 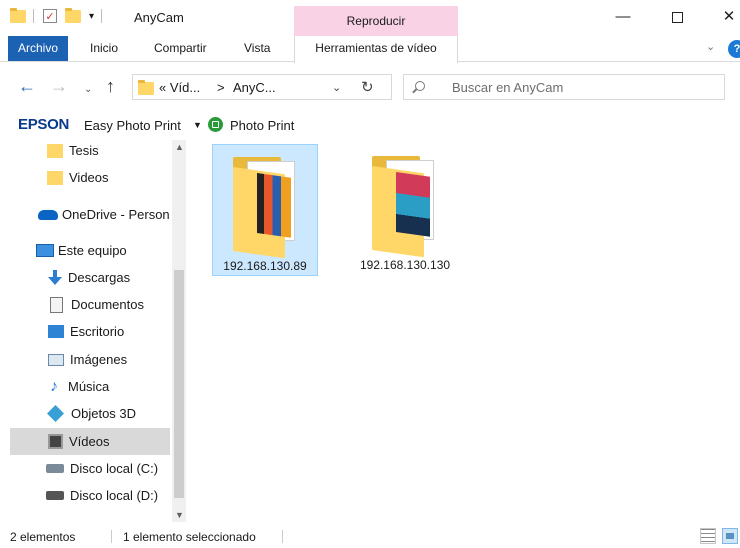 What do you see at coordinates (44, 124) in the screenshot?
I see `epson-logo: EPSON` at bounding box center [44, 124].